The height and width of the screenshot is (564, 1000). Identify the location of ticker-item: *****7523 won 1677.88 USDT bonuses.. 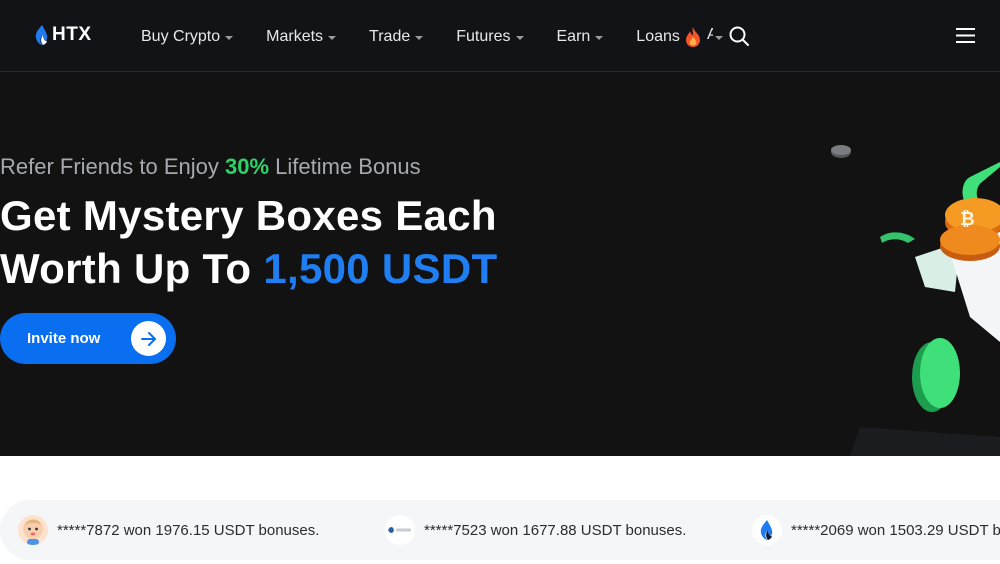
(535, 530).